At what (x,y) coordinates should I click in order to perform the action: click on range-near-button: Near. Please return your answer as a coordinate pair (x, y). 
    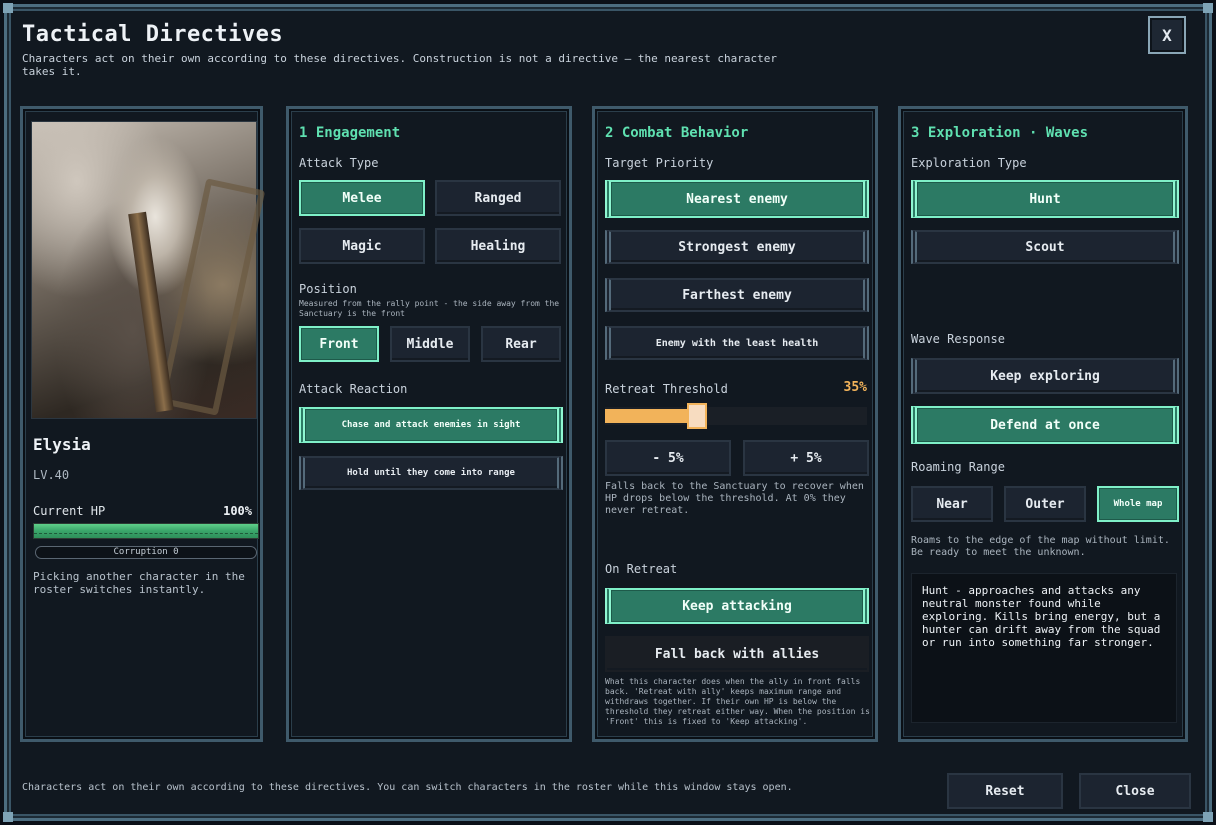
    Looking at the image, I should click on (952, 504).